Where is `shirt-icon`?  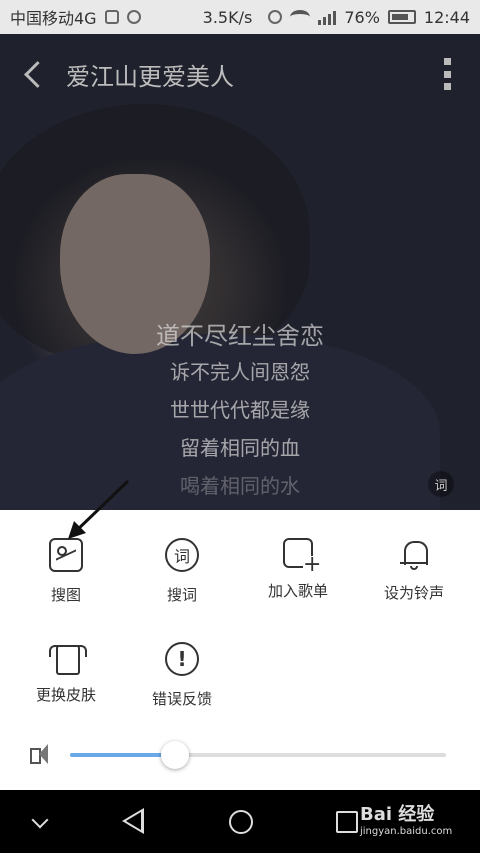 shirt-icon is located at coordinates (68, 658).